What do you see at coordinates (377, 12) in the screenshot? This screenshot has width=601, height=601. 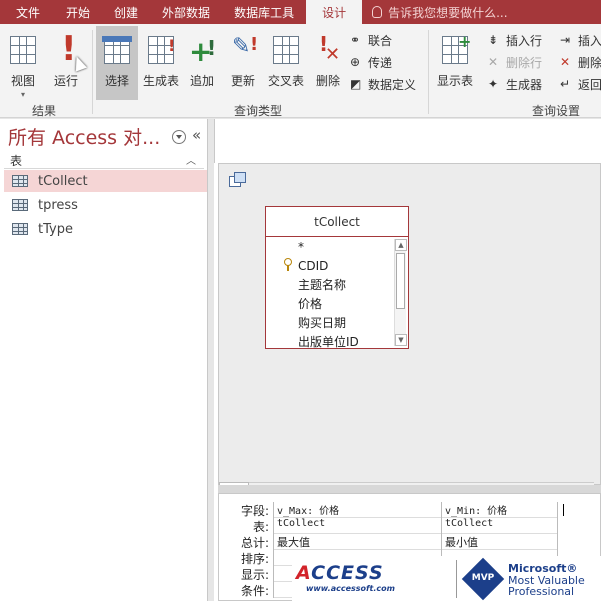 I see `lightbulb-icon` at bounding box center [377, 12].